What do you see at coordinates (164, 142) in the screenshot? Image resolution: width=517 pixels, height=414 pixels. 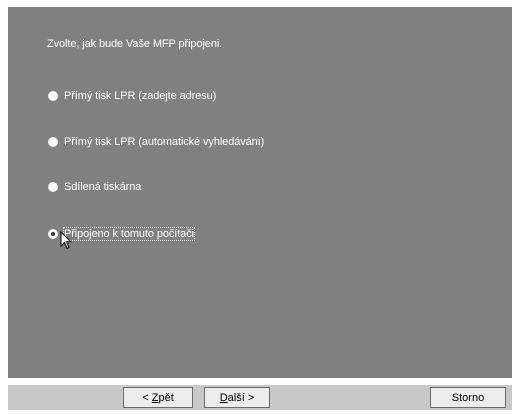 I see `option-label: Přímý tisk LPR (automatické vyhledávání)` at bounding box center [164, 142].